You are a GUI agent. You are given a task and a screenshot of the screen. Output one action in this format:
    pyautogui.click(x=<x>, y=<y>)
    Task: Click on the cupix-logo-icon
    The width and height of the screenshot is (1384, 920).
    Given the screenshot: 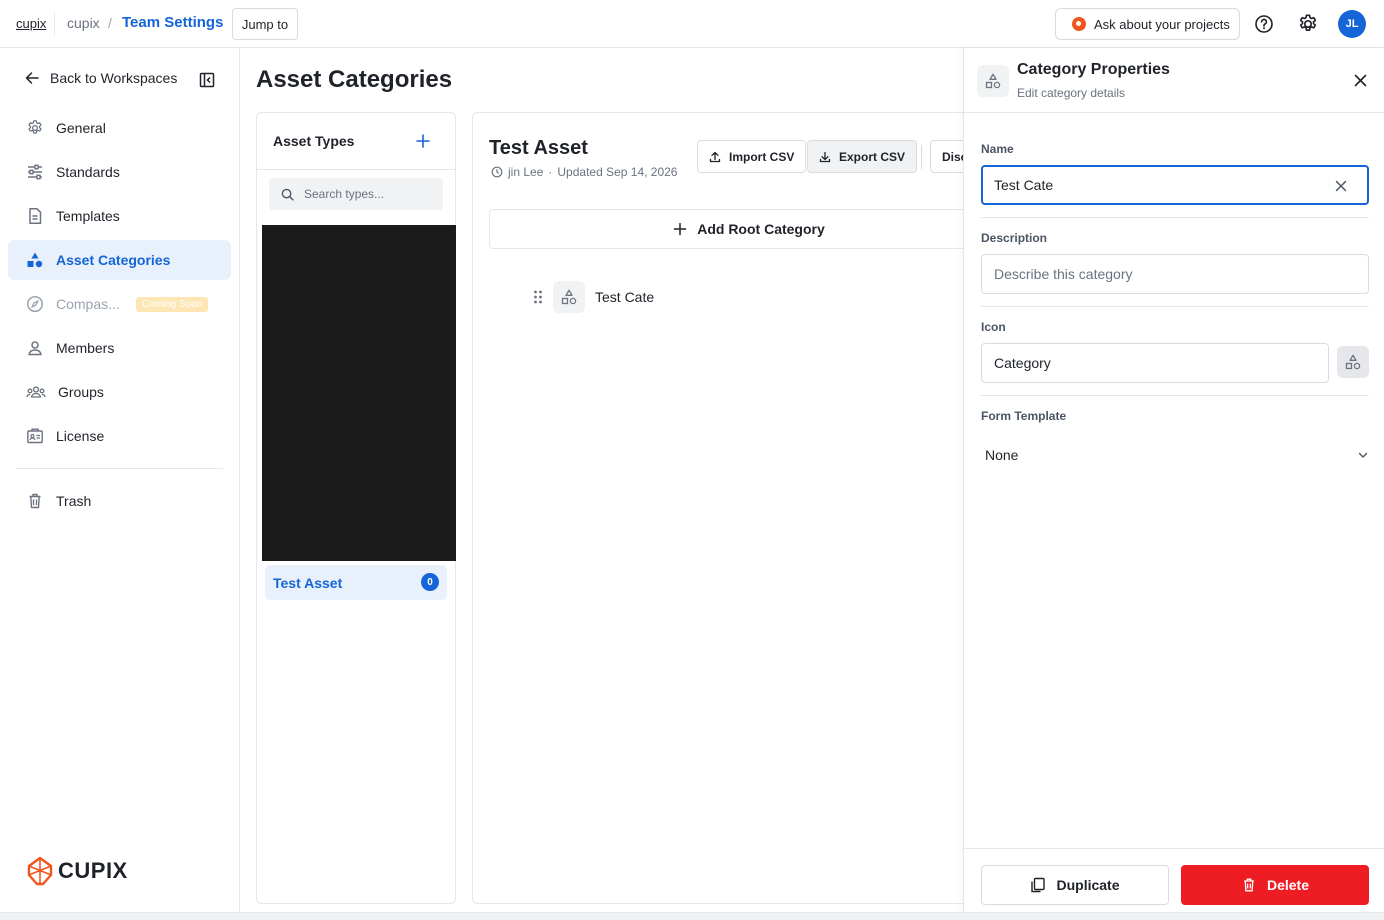 What is the action you would take?
    pyautogui.click(x=40, y=871)
    